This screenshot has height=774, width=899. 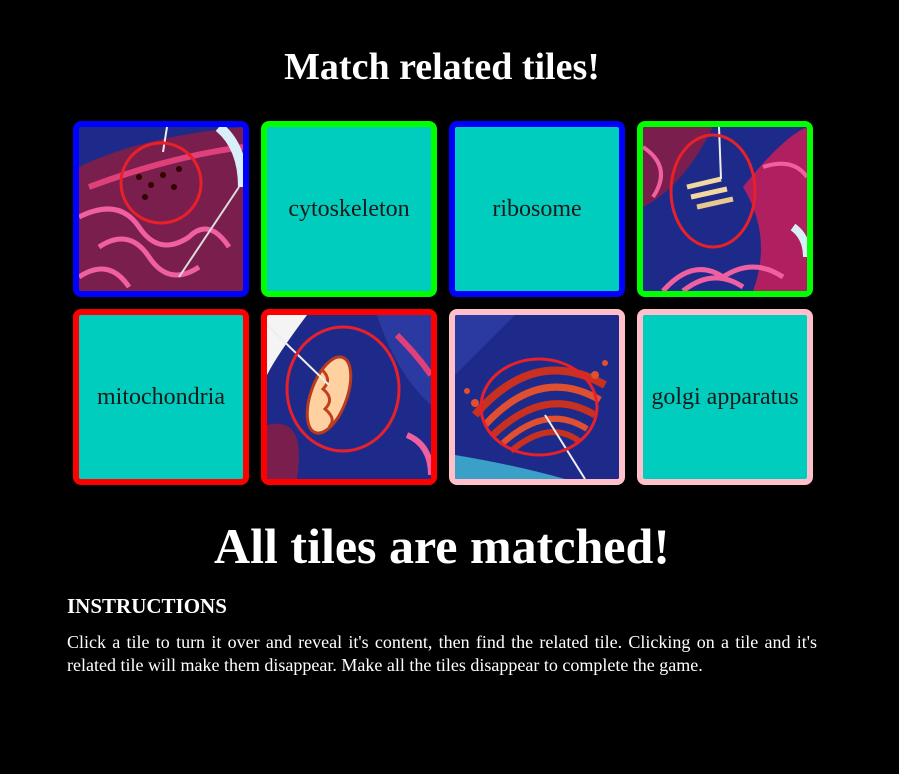 I want to click on tile-label: cytoskeleton, so click(x=349, y=208).